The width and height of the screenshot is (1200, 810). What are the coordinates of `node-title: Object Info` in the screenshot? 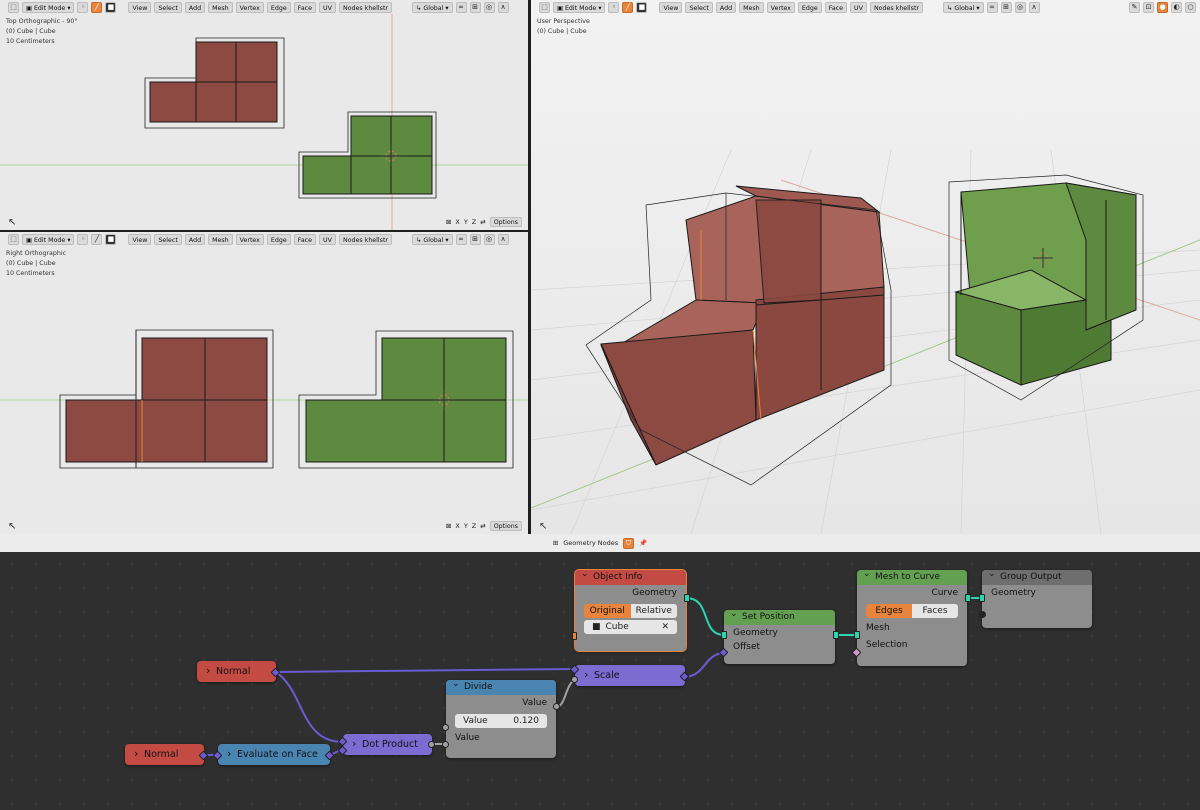 It's located at (630, 576).